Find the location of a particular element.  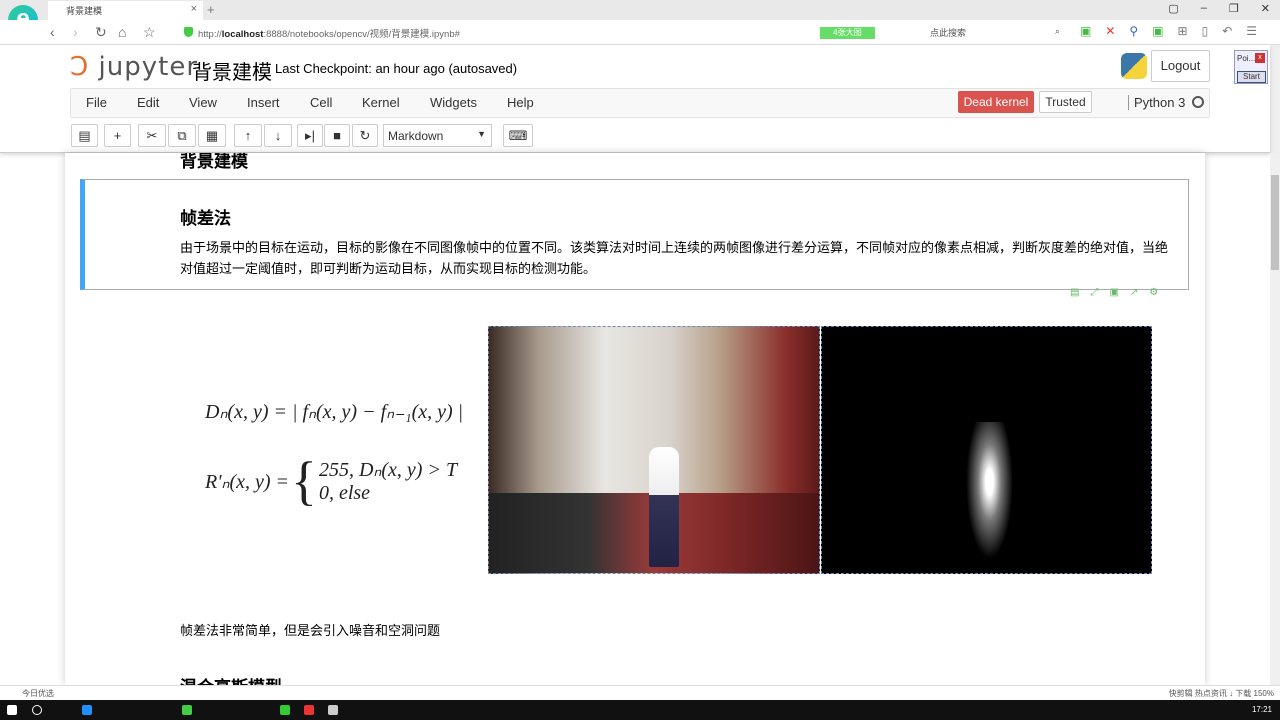

jupyter-logo-text: jupyter is located at coordinates (148, 67).